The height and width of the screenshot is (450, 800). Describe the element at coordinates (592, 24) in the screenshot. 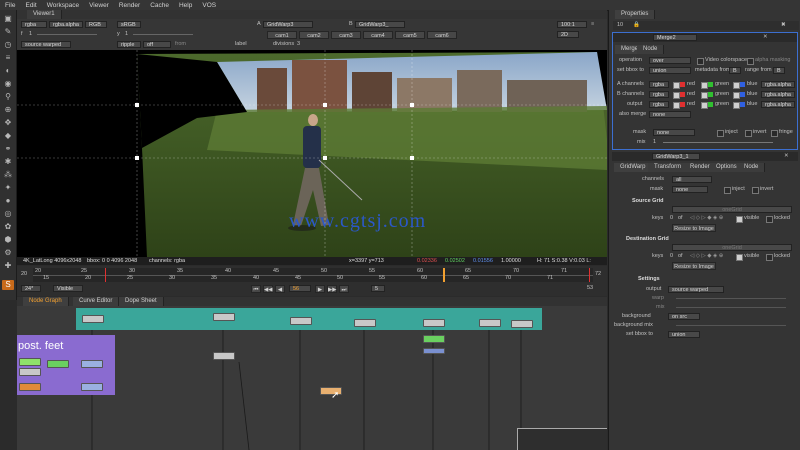

I see `viewer-menu-icon: ≡` at that location.